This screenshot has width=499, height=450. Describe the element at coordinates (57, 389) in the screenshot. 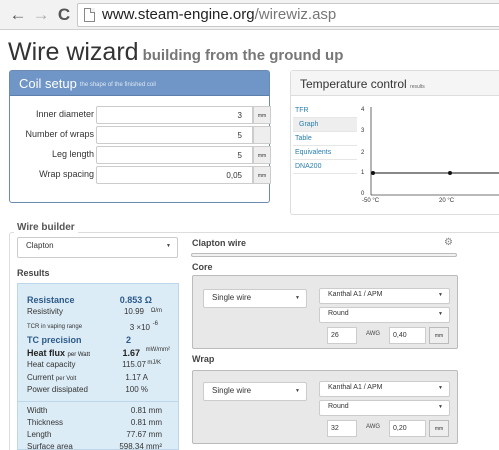

I see `power-dissipated-label: Power dissipated` at that location.